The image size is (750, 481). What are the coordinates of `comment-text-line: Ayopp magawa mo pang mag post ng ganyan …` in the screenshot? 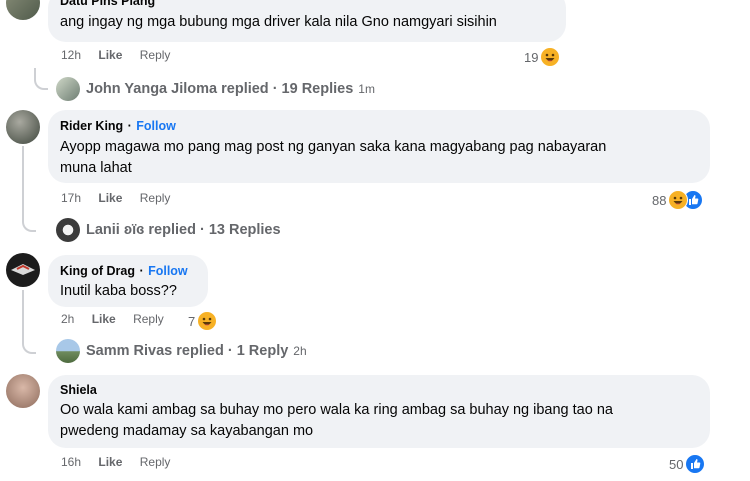 It's located at (333, 147).